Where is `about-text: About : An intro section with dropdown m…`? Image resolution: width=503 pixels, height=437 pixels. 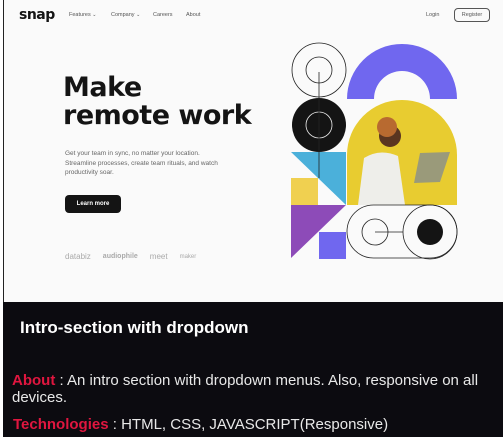
about-text: About : An intro section with dropdown m… is located at coordinates (254, 389).